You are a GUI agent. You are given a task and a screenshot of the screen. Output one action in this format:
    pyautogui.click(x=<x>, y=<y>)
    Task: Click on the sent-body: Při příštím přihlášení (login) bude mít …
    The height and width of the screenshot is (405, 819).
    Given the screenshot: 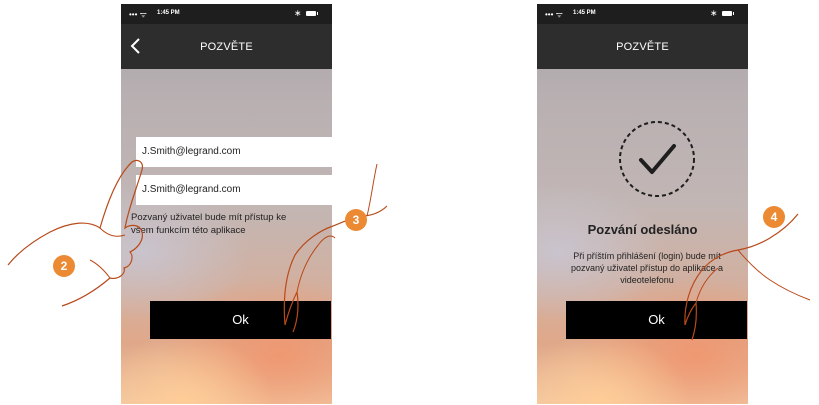 What is the action you would take?
    pyautogui.click(x=647, y=268)
    